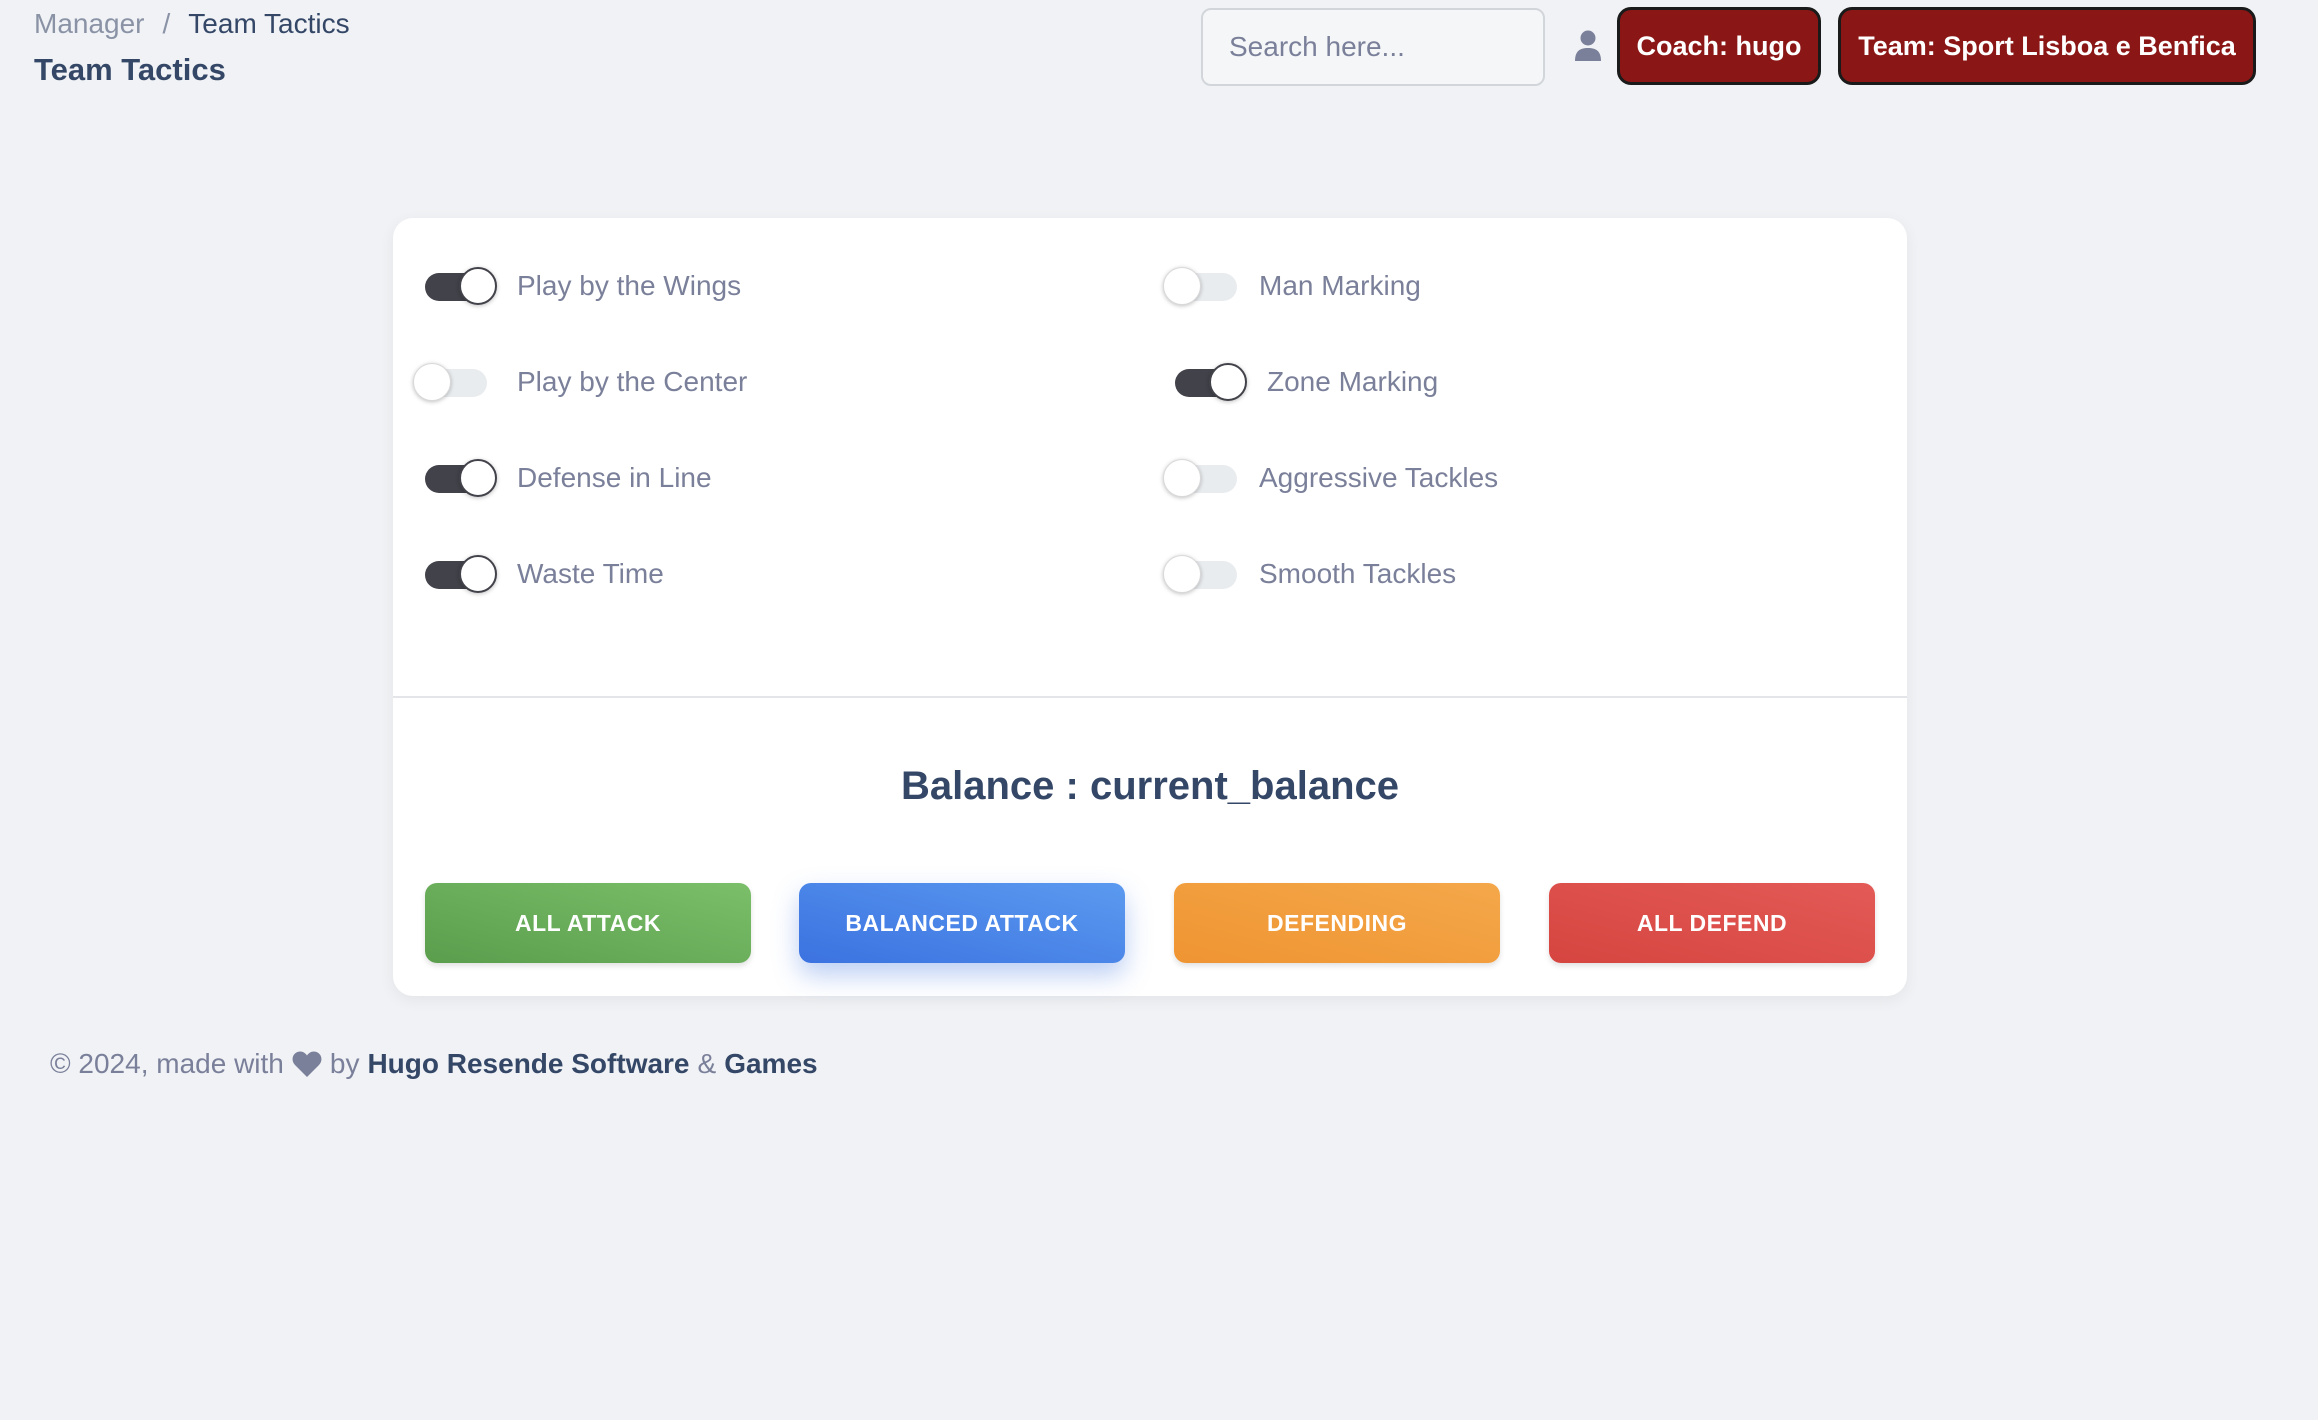  I want to click on play-by-center-switch, so click(450, 382).